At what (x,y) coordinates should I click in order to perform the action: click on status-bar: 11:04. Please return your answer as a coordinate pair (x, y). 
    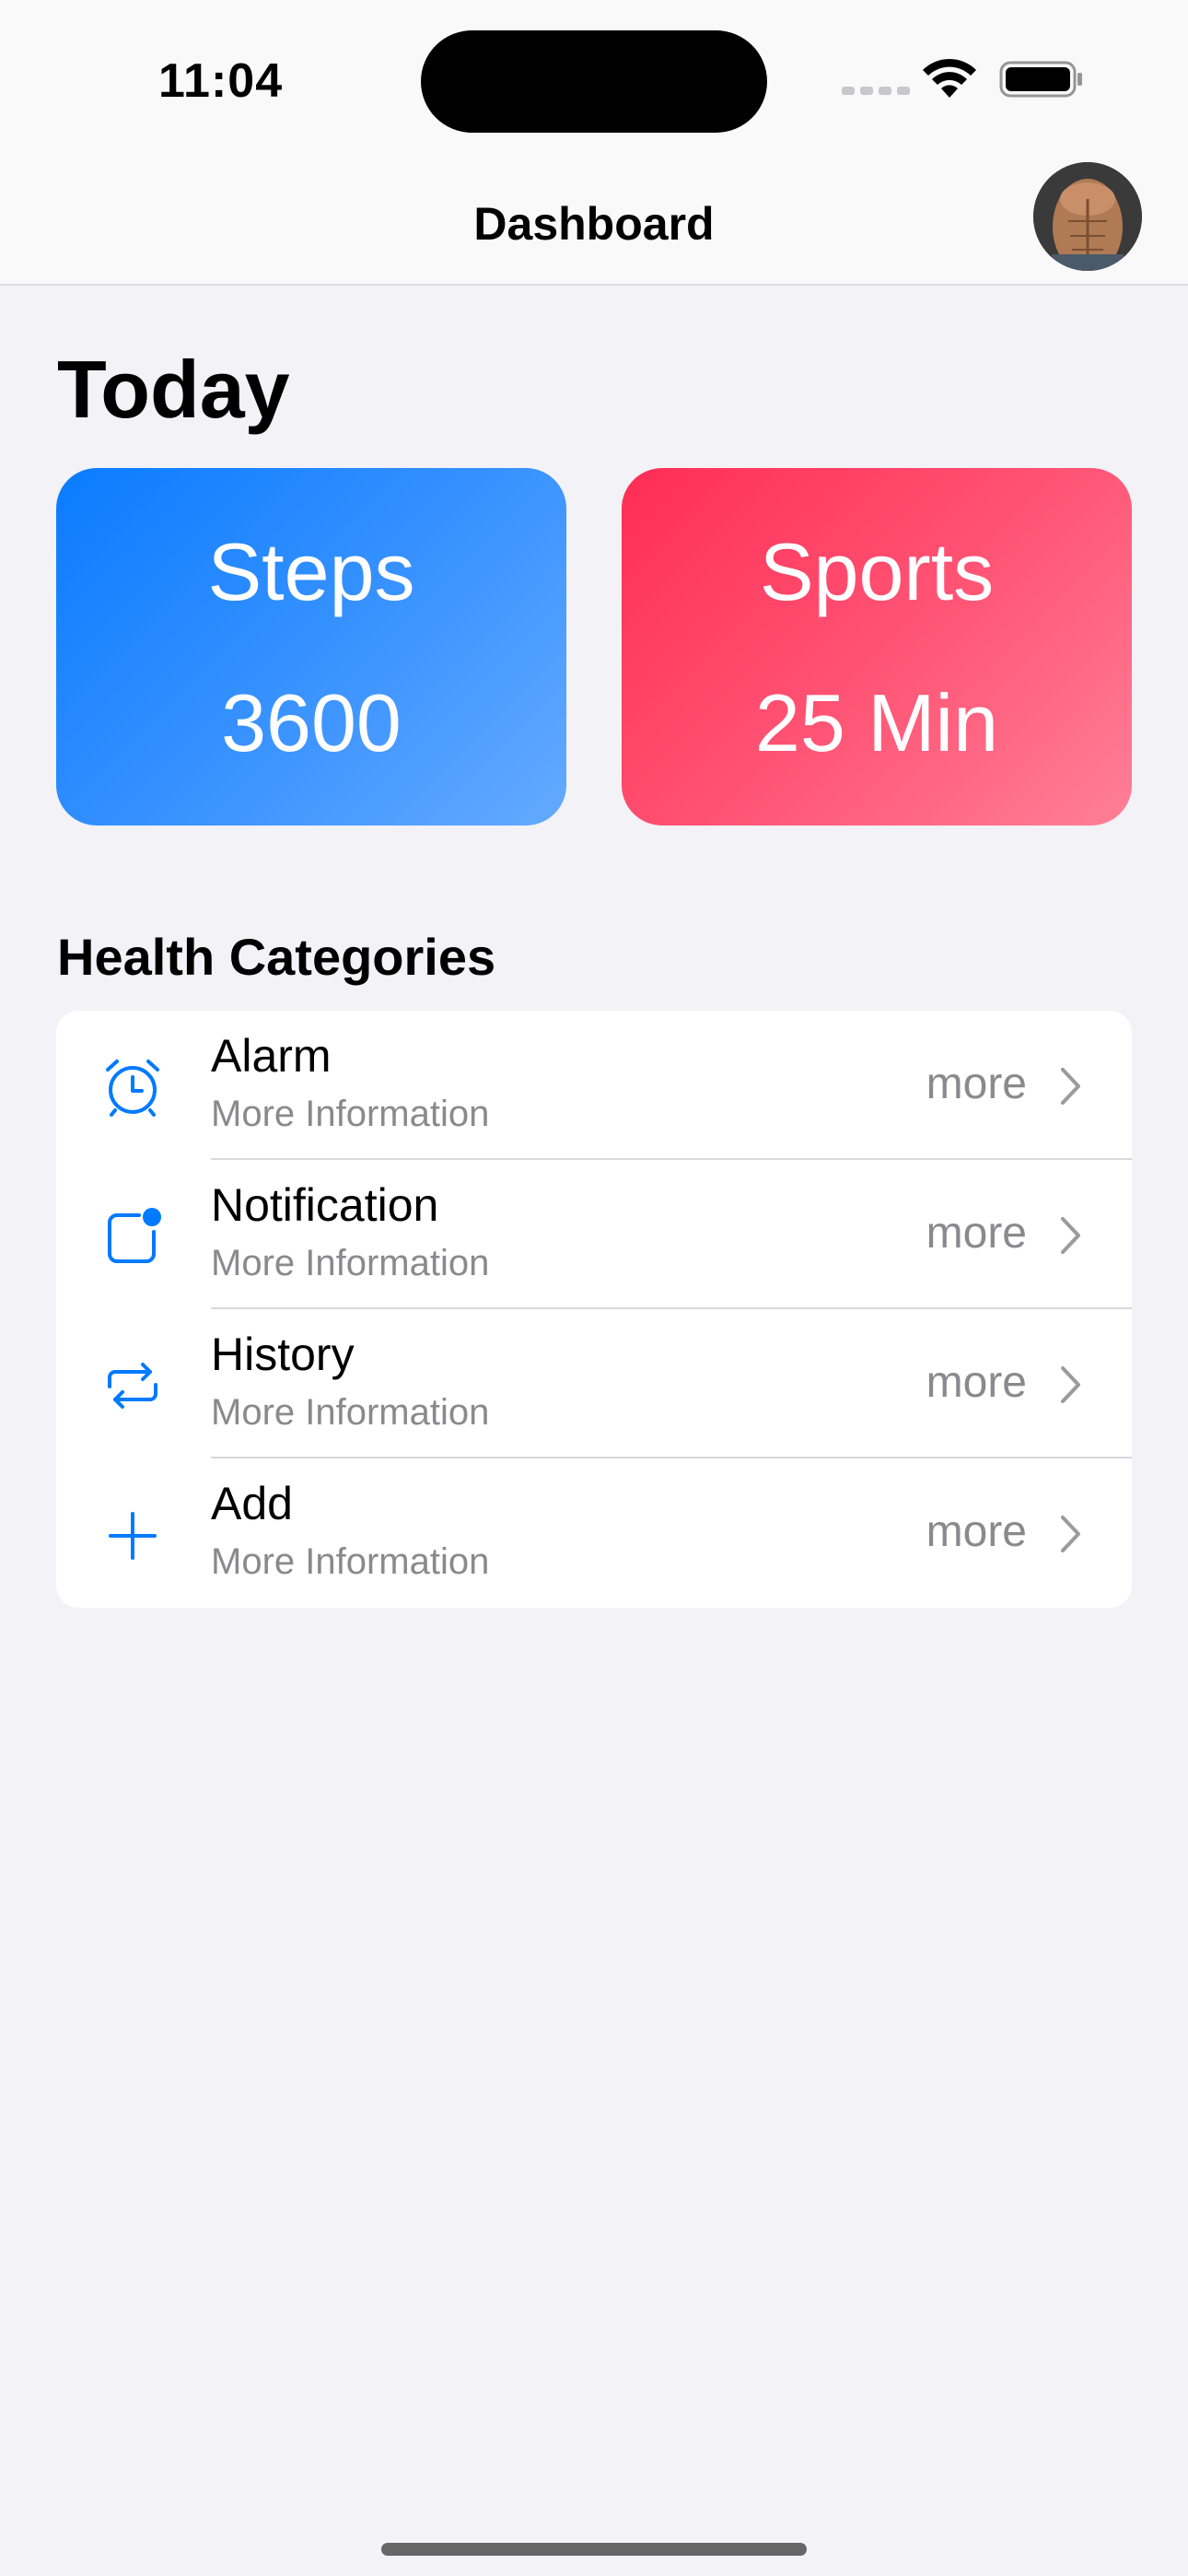
    Looking at the image, I should click on (594, 78).